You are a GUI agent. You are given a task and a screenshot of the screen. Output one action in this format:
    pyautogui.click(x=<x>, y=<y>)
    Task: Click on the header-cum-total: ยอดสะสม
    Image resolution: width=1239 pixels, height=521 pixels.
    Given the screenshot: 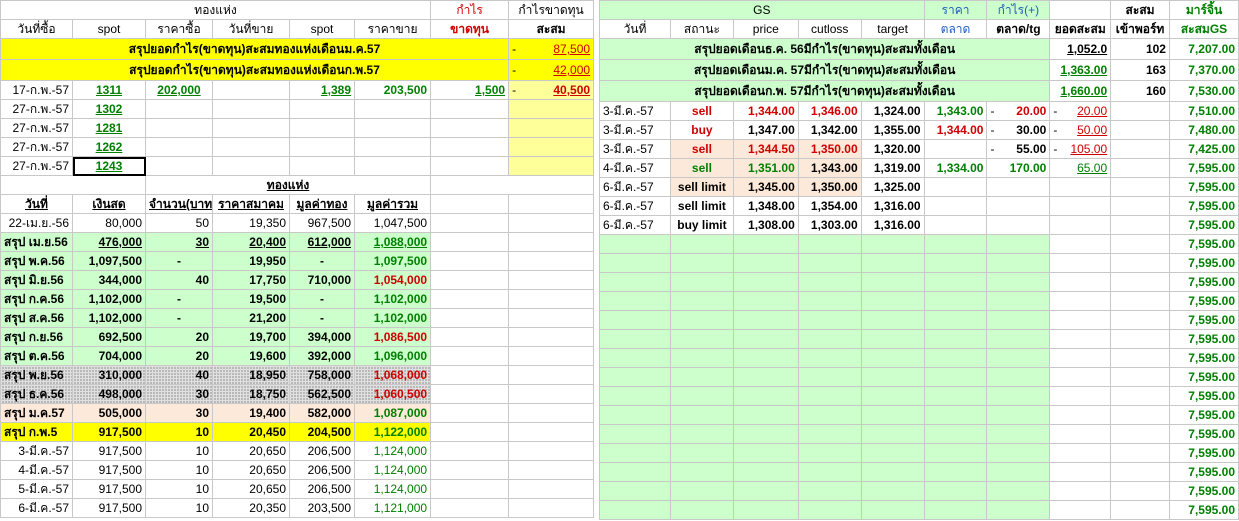 What is the action you would take?
    pyautogui.click(x=1080, y=29)
    